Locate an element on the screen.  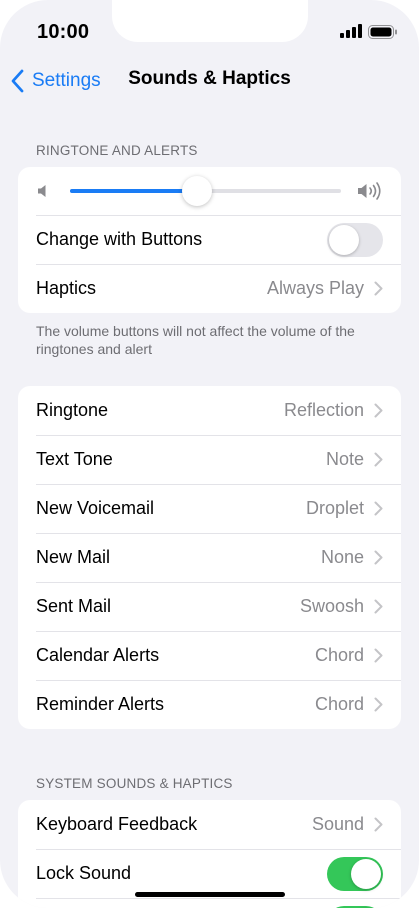
volume-slider-fill is located at coordinates (134, 191).